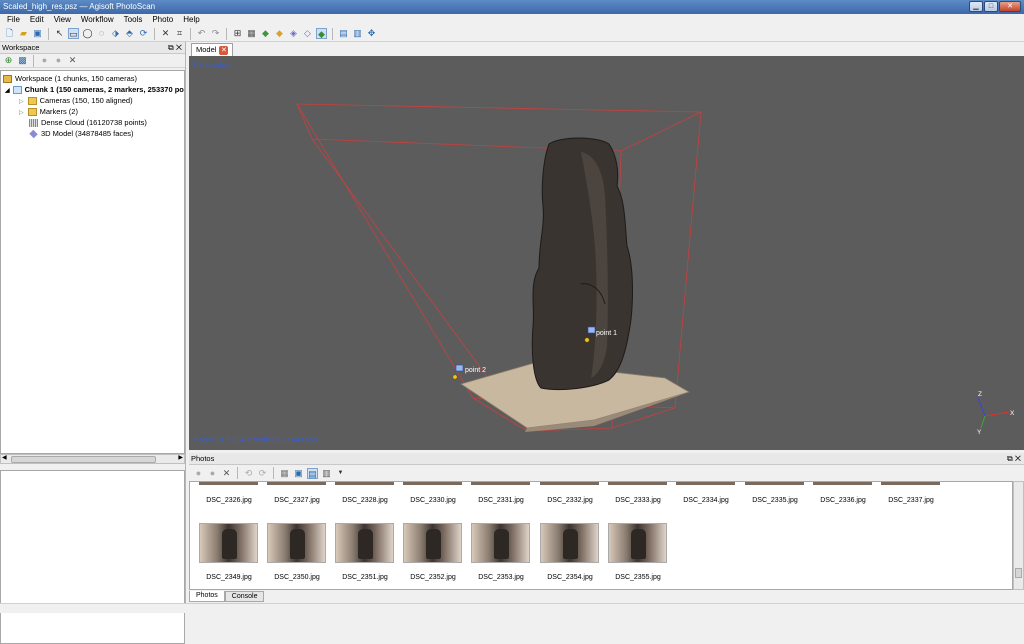 Image resolution: width=1024 pixels, height=644 pixels. I want to click on close-tab-icon: ✕, so click(224, 50).